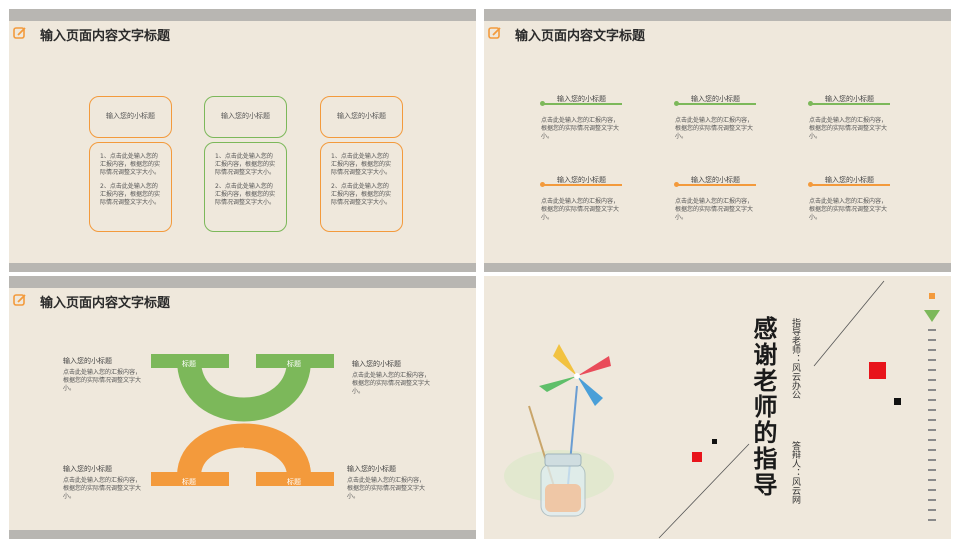 The image size is (960, 548). I want to click on orange-square-decor, so click(932, 296).